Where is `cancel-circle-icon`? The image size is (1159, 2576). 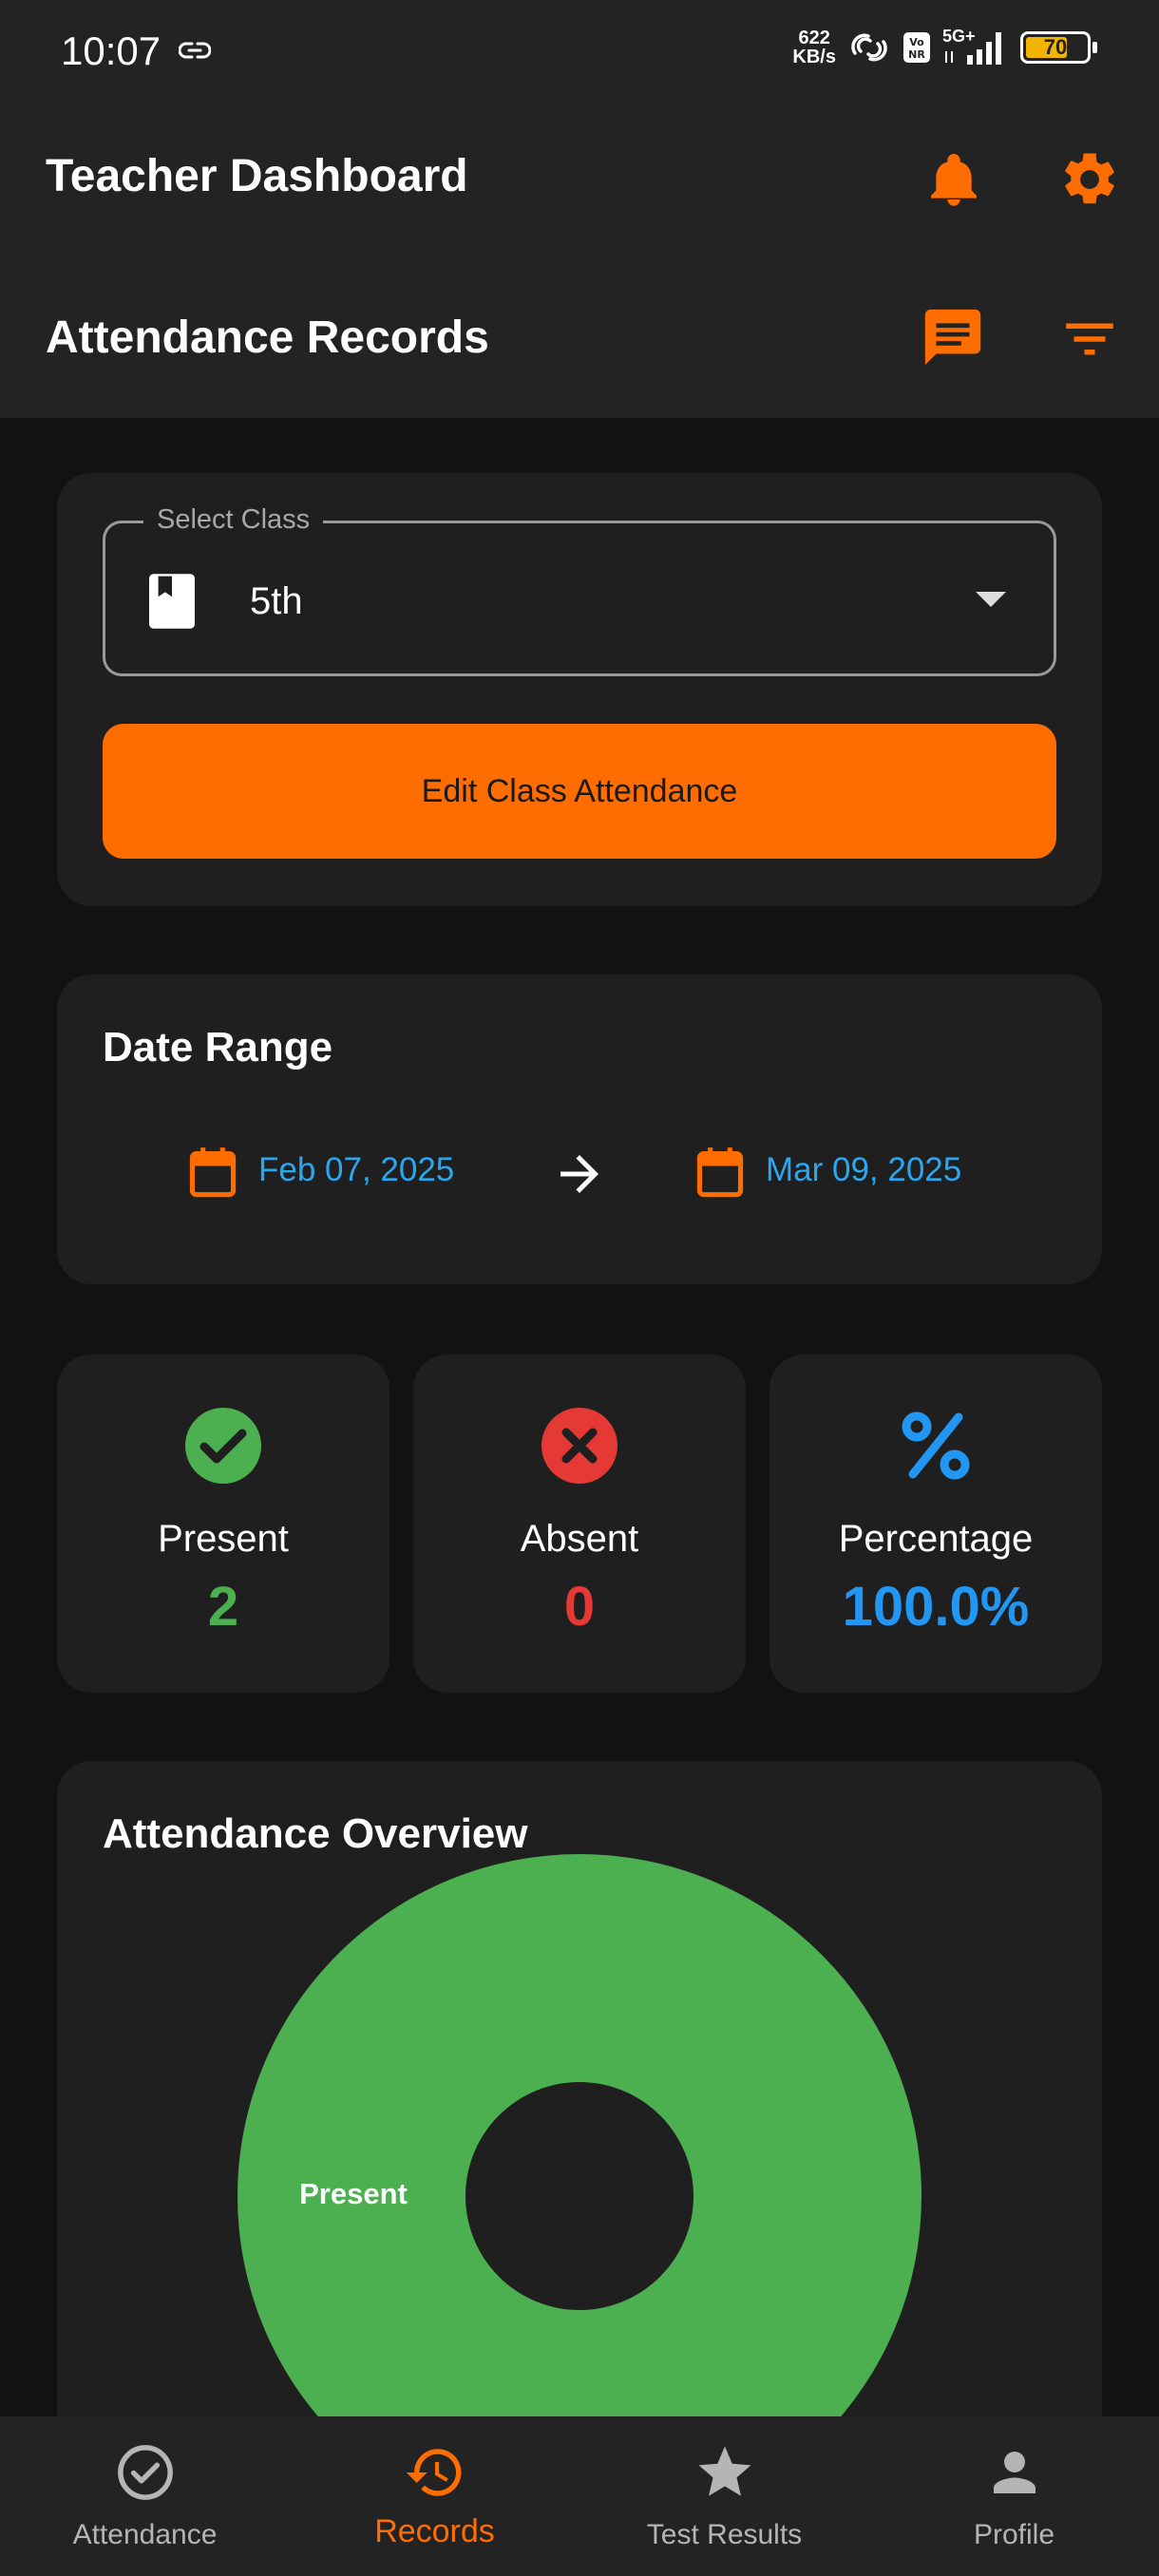
cancel-circle-icon is located at coordinates (580, 1446).